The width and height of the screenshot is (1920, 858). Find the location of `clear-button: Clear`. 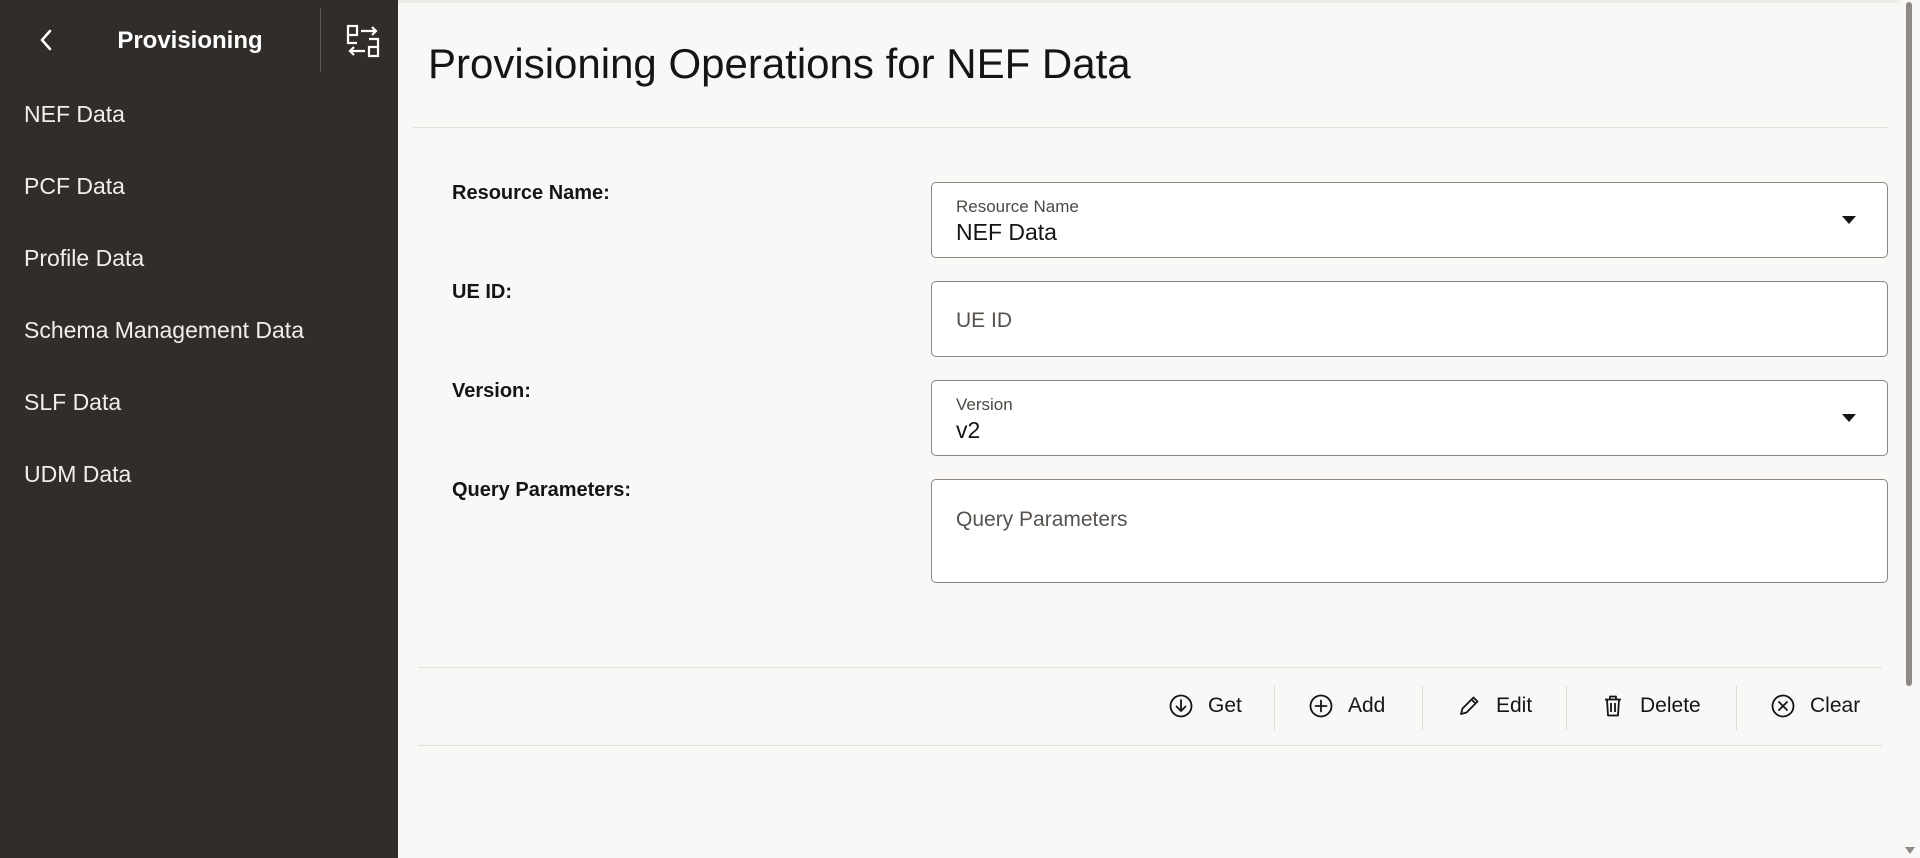

clear-button: Clear is located at coordinates (1815, 706).